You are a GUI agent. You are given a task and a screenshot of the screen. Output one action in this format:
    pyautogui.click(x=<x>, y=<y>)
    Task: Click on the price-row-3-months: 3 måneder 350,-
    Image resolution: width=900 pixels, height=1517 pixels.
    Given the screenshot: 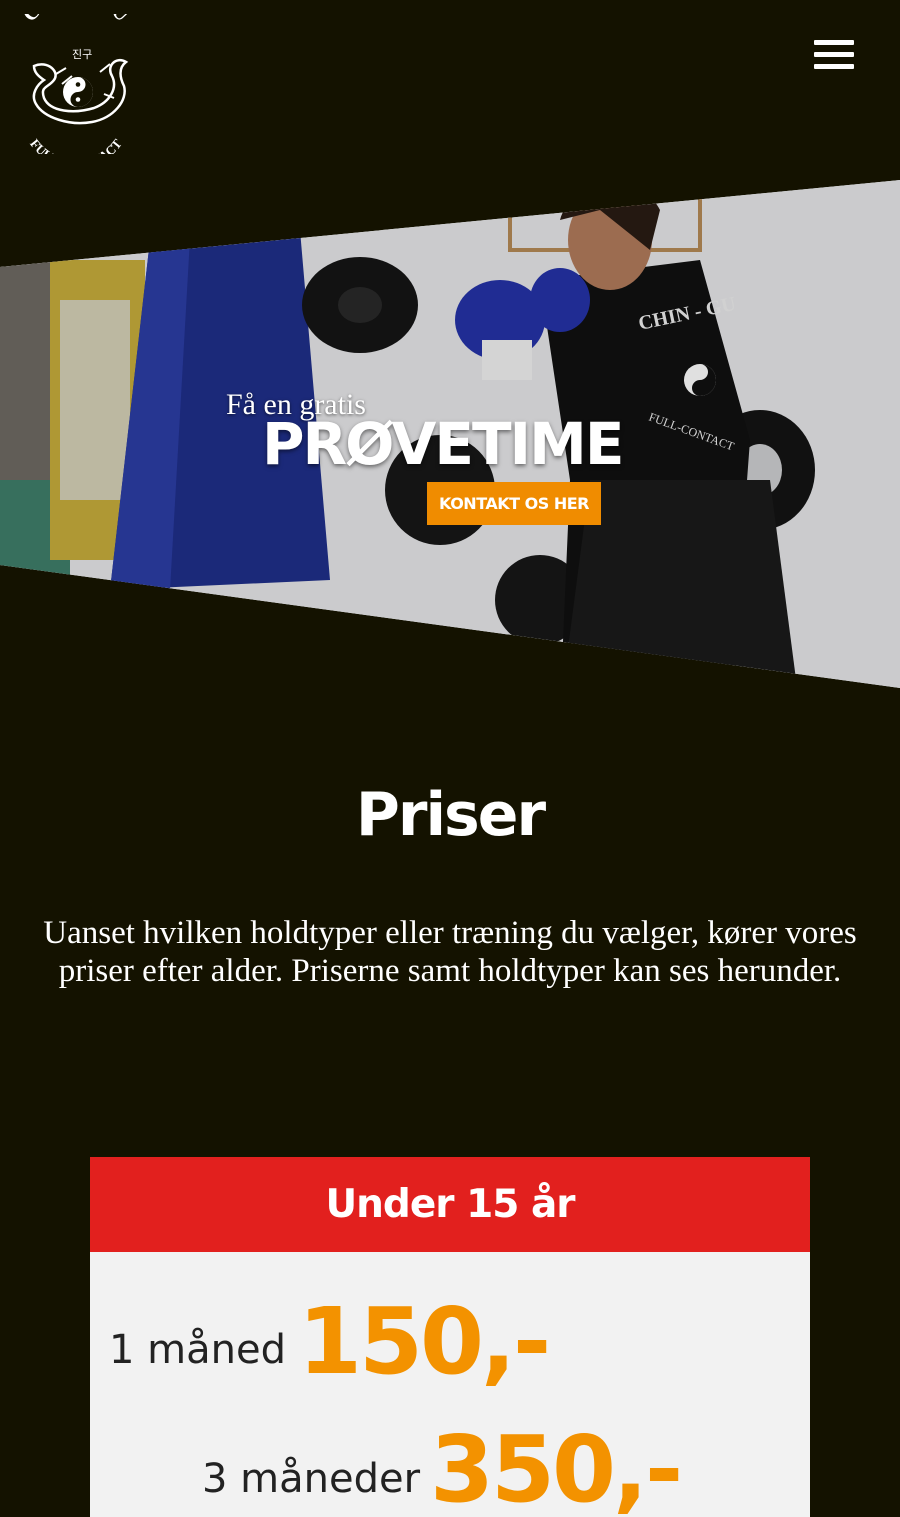 What is the action you would take?
    pyautogui.click(x=450, y=1444)
    